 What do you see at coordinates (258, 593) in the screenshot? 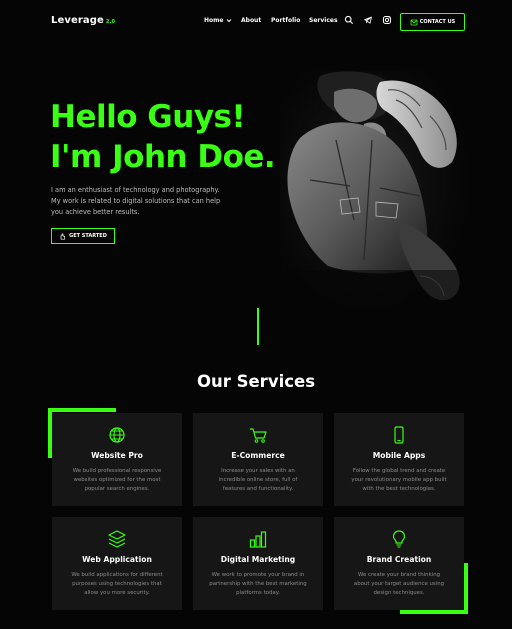
I see `service-description-line: platforms today.` at bounding box center [258, 593].